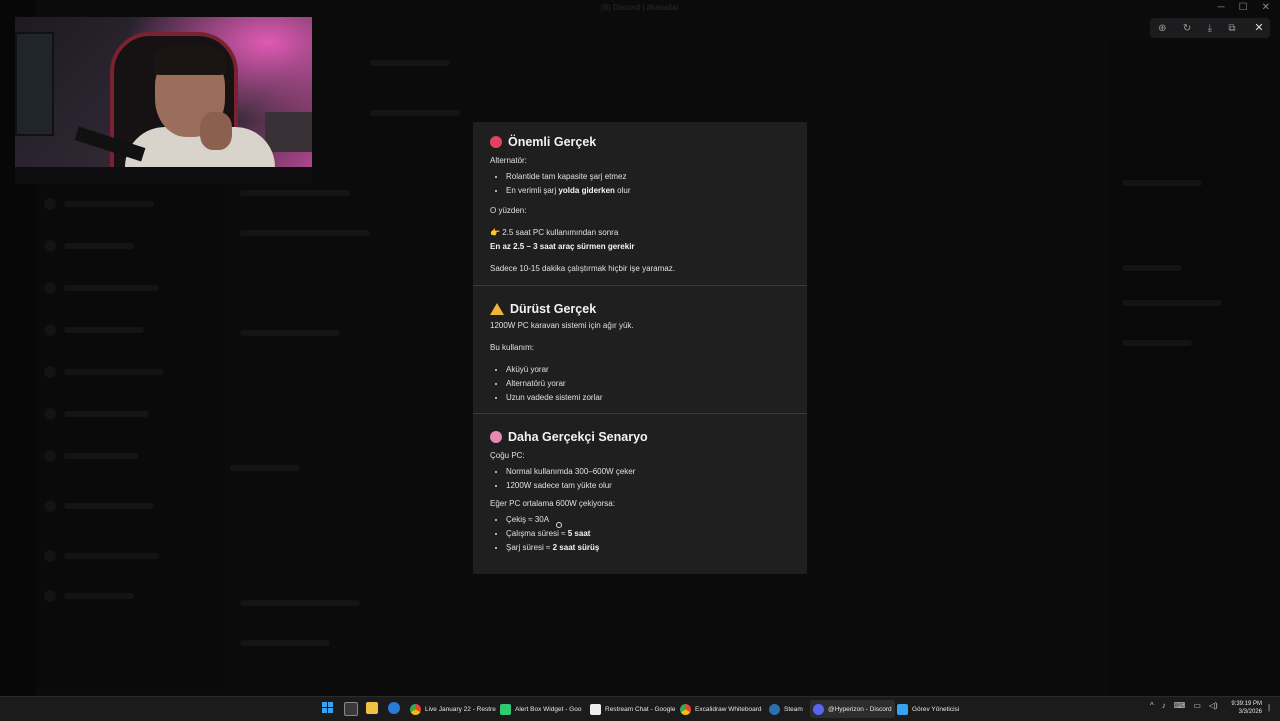 The image size is (1280, 721). What do you see at coordinates (190, 60) in the screenshot?
I see `person-hair` at bounding box center [190, 60].